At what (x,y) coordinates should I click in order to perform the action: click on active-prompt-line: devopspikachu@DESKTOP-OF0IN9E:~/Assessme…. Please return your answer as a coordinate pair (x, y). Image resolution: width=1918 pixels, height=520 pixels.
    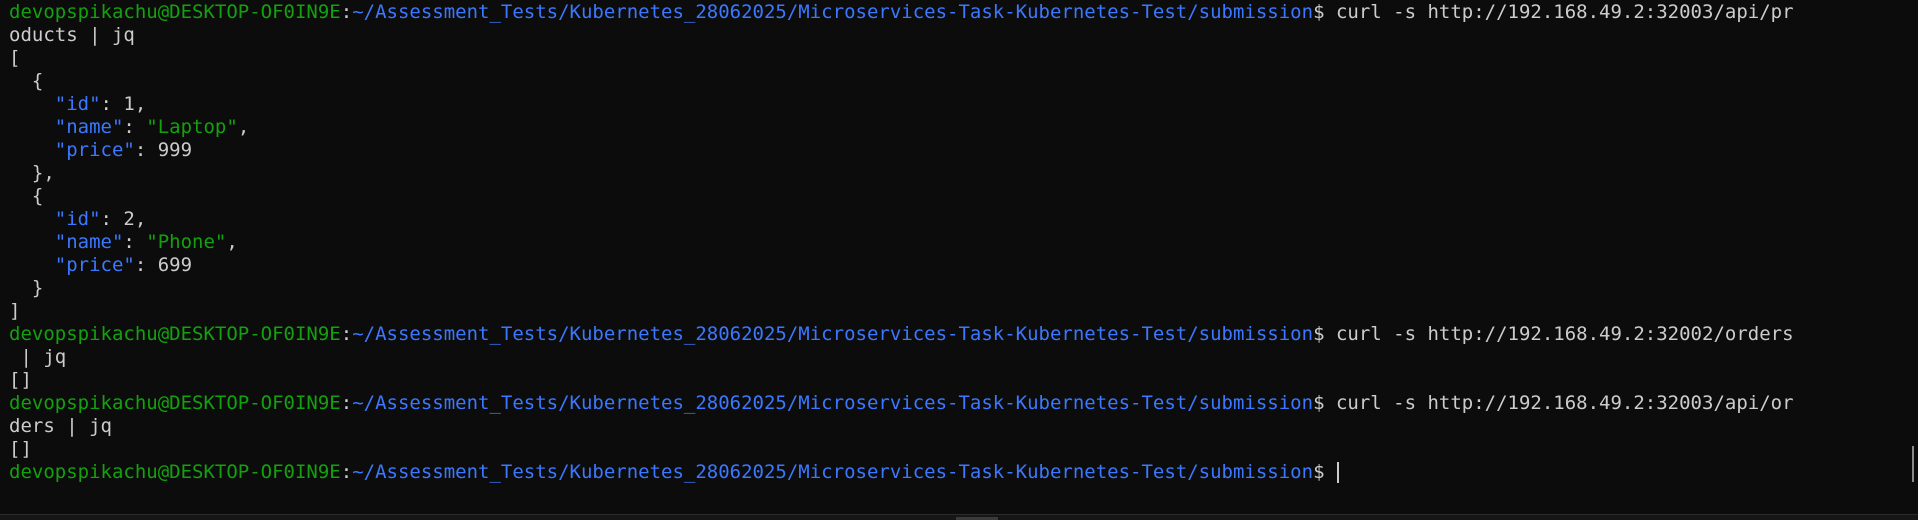
    Looking at the image, I should click on (956, 472).